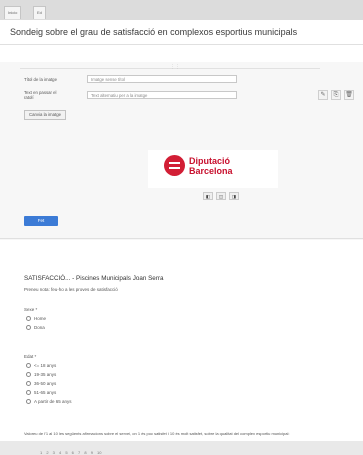 Image resolution: width=363 pixels, height=455 pixels. I want to click on align-left-button: ◧, so click(208, 196).